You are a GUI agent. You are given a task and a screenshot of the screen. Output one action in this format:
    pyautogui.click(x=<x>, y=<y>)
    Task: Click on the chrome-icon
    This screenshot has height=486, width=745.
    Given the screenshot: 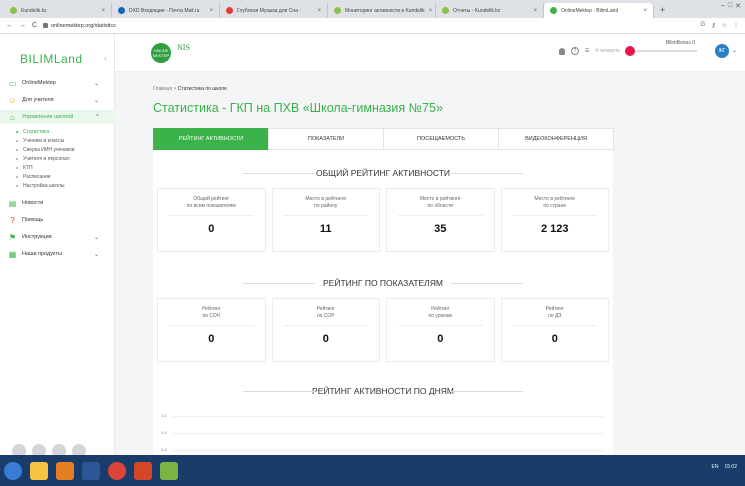 What is the action you would take?
    pyautogui.click(x=117, y=470)
    